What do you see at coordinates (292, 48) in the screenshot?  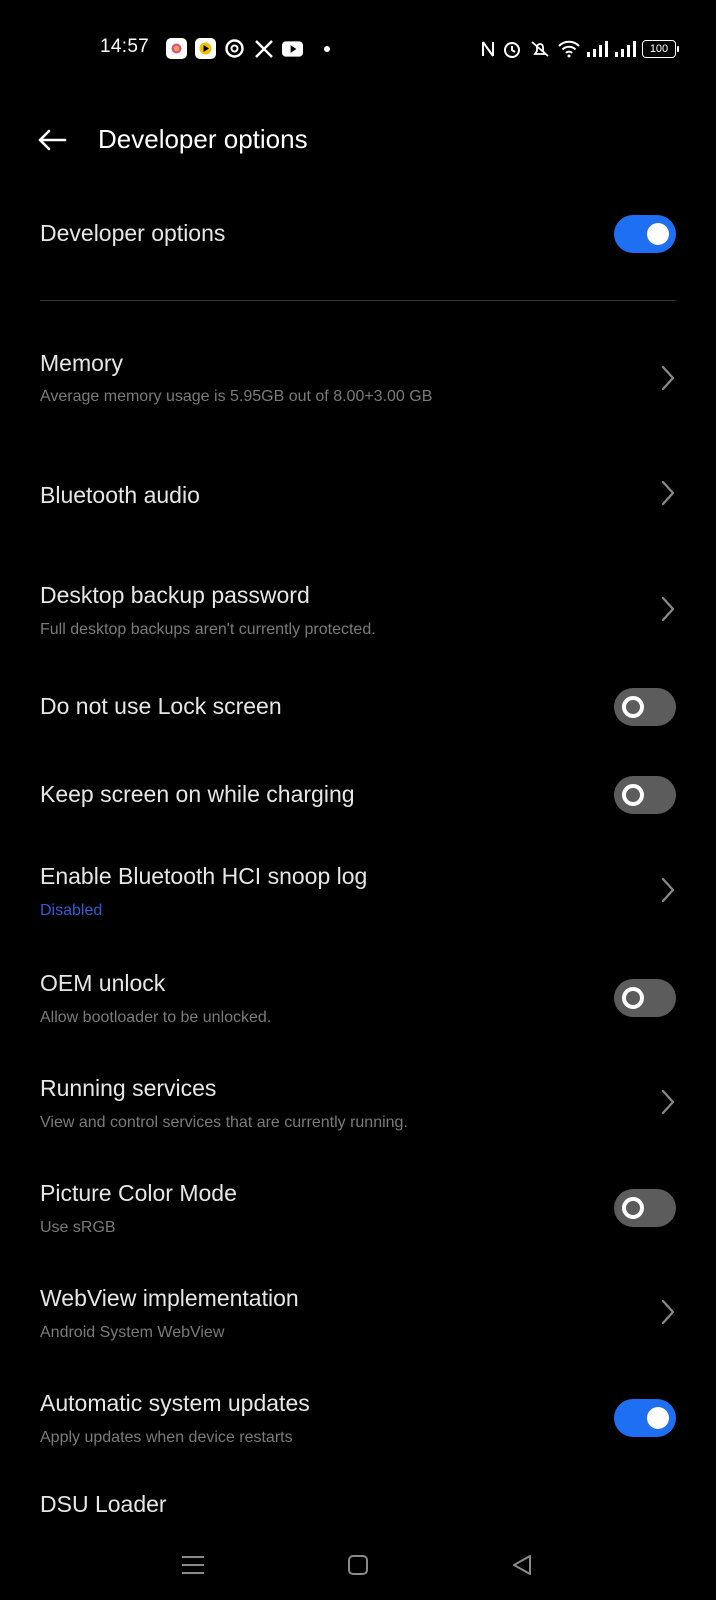 I see `youtube-icon` at bounding box center [292, 48].